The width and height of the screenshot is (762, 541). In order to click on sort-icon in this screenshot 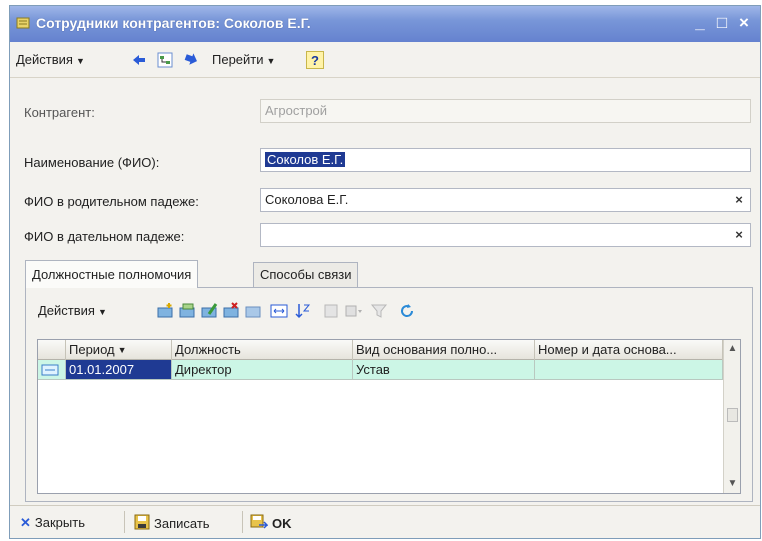, I will do `click(303, 311)`.